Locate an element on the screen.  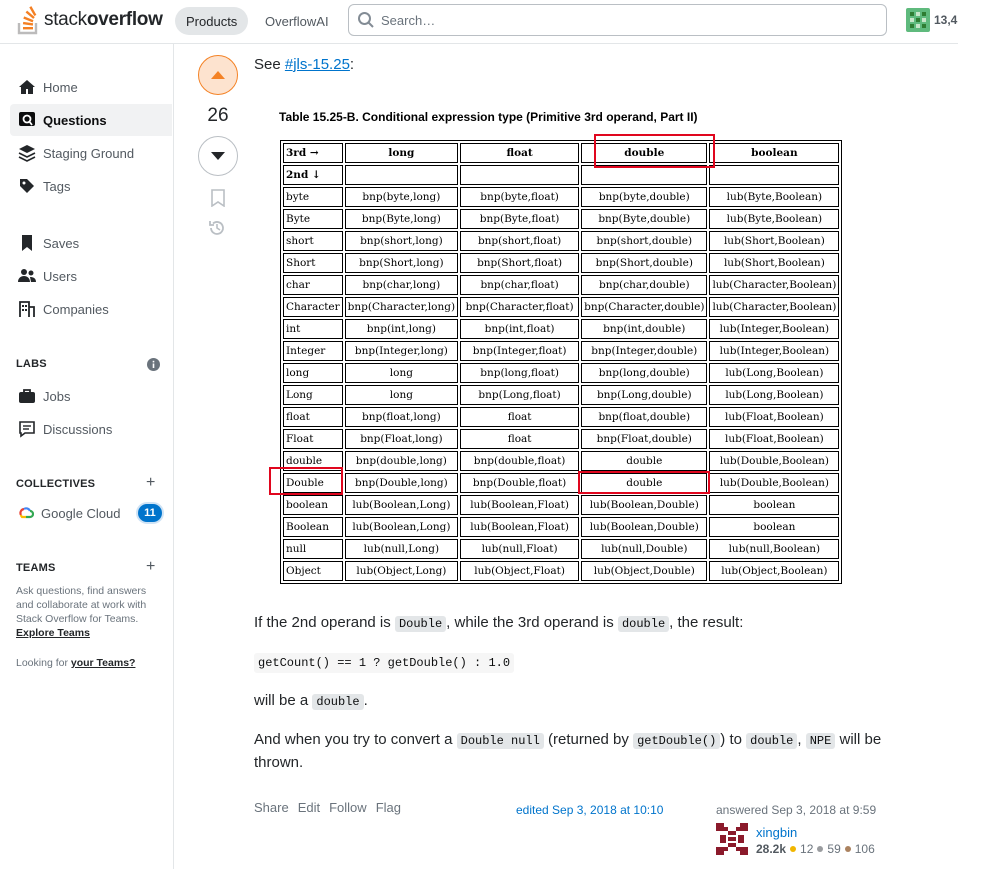
briefcase-icon is located at coordinates (27, 396).